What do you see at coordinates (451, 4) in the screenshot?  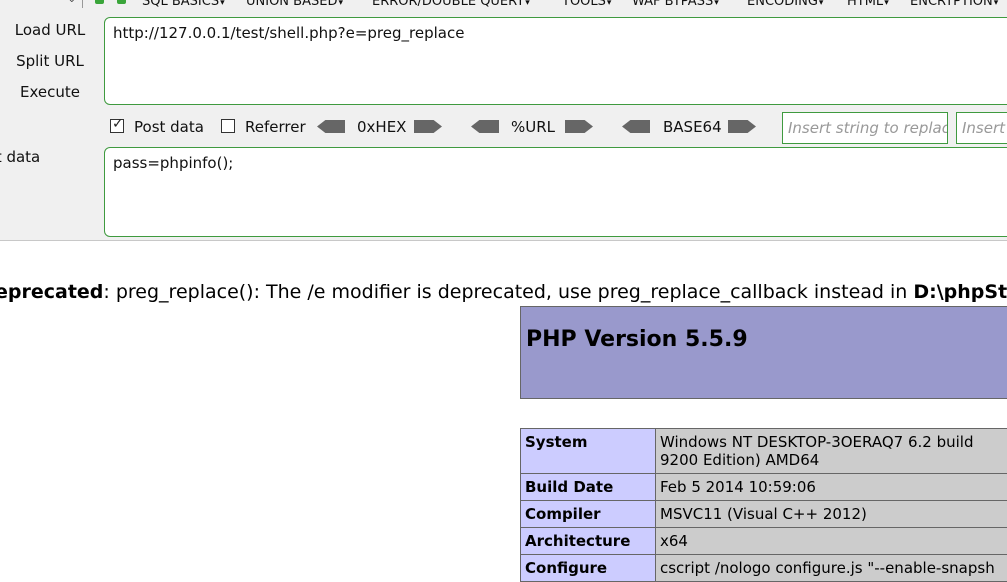 I see `menu-error-double-query: ERROR/DOUBLE QUERY` at bounding box center [451, 4].